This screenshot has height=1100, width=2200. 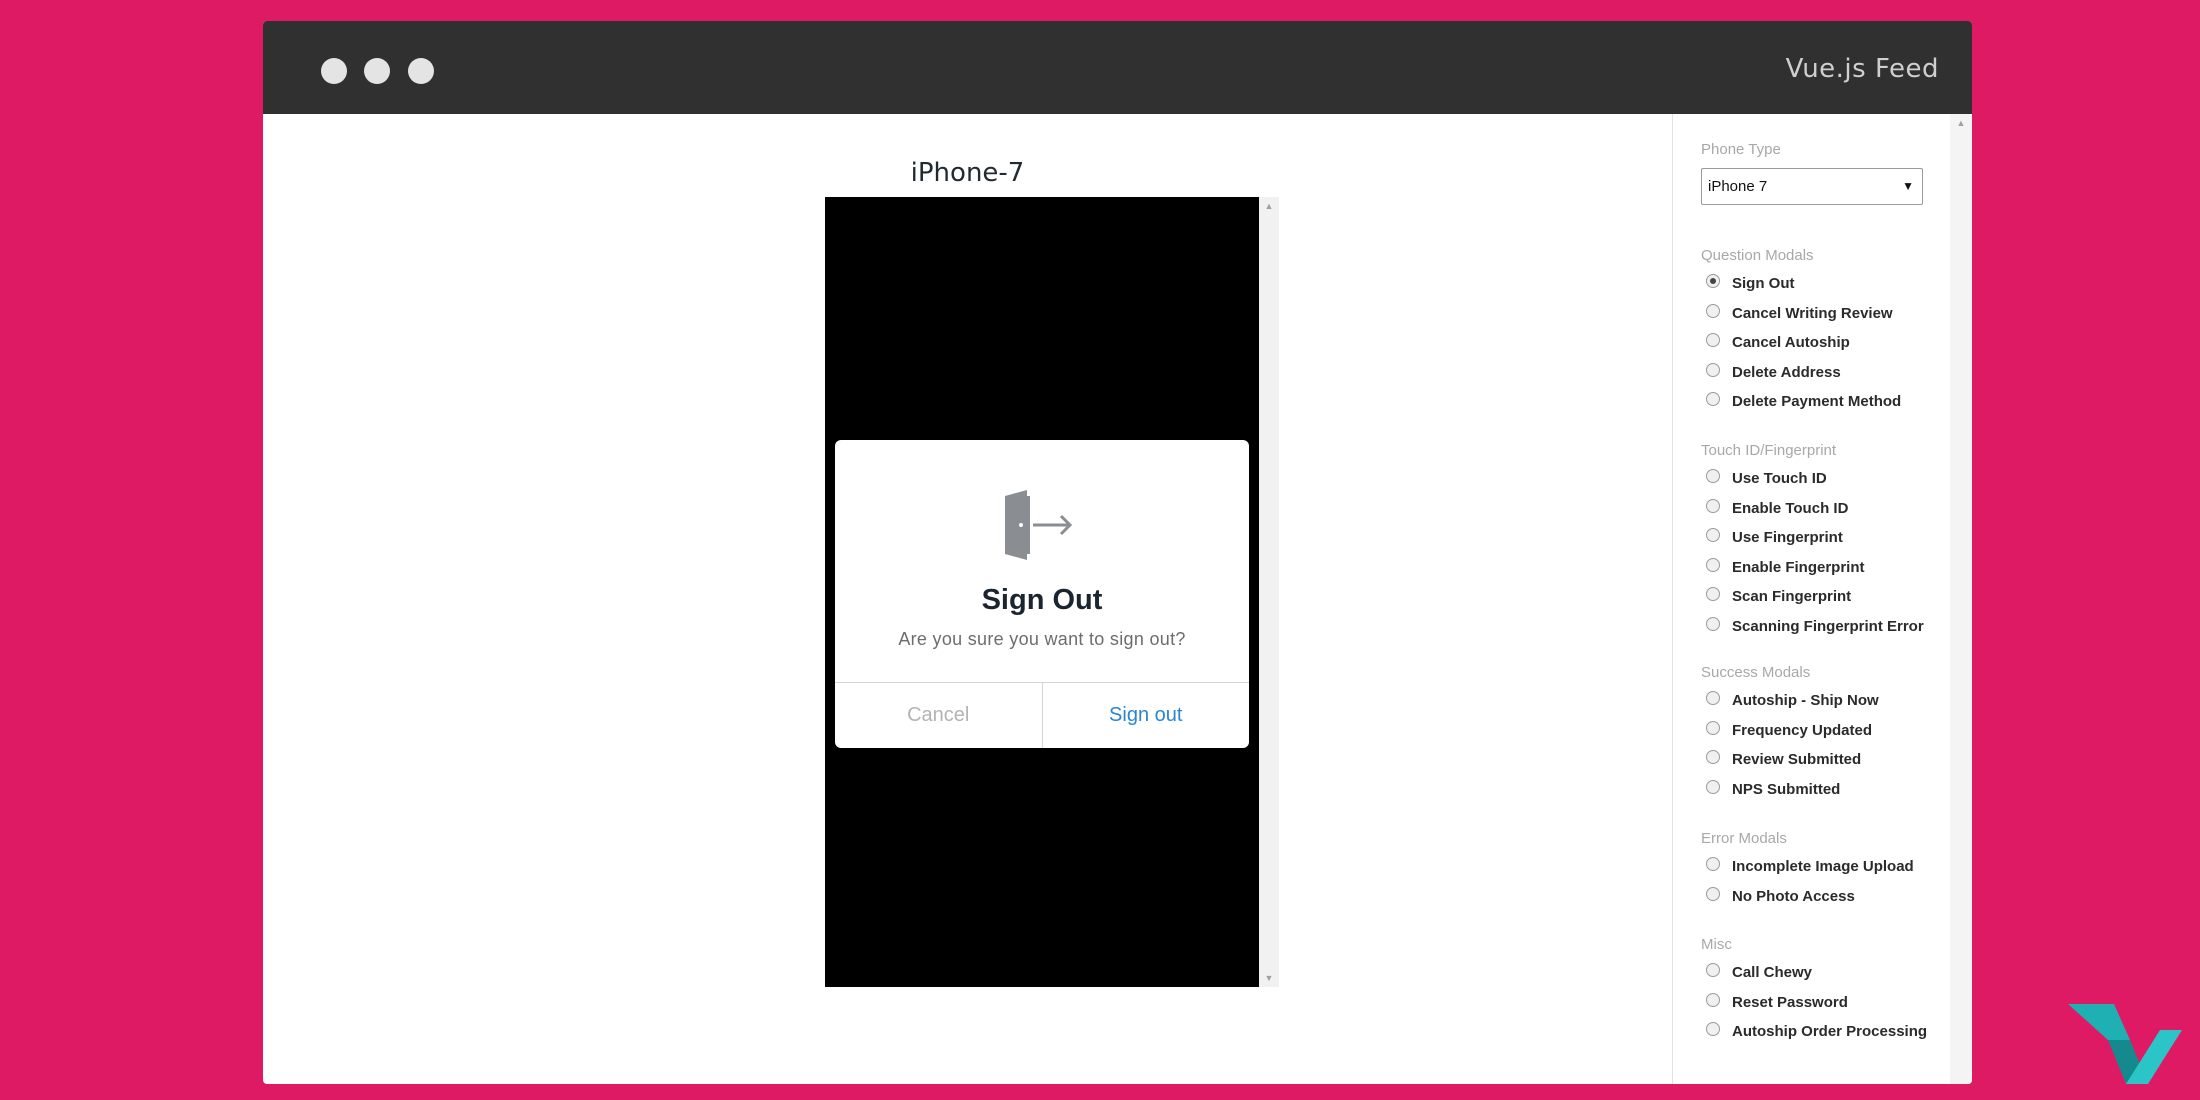 What do you see at coordinates (1862, 69) in the screenshot?
I see `window-title: Vue.js Feed` at bounding box center [1862, 69].